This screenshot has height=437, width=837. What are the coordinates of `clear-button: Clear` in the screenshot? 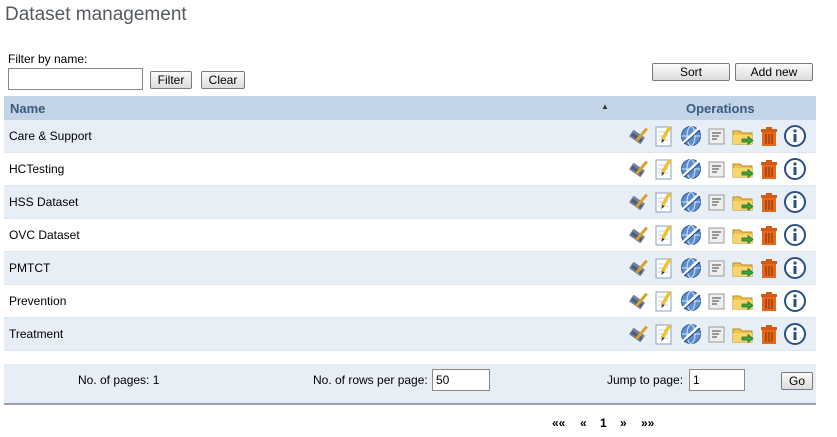 It's located at (223, 80).